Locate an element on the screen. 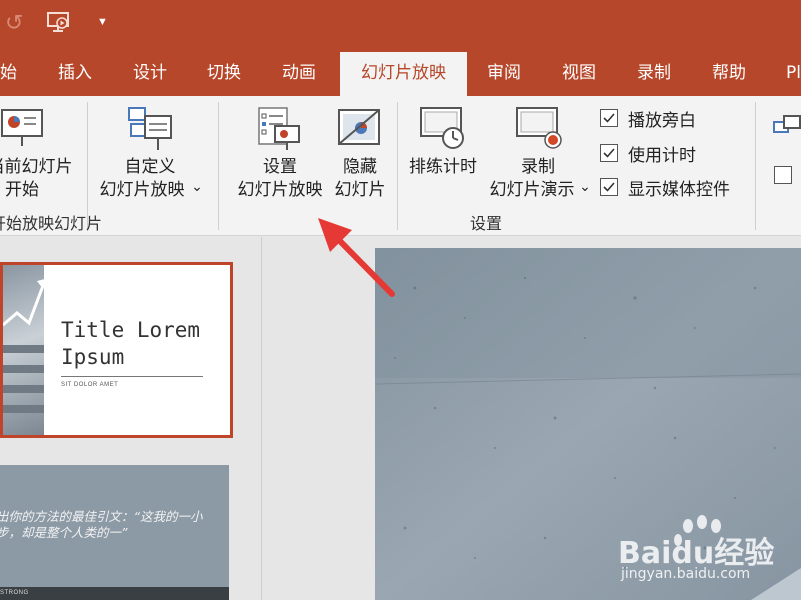  setup-group-label: 设置 is located at coordinates (486, 223).